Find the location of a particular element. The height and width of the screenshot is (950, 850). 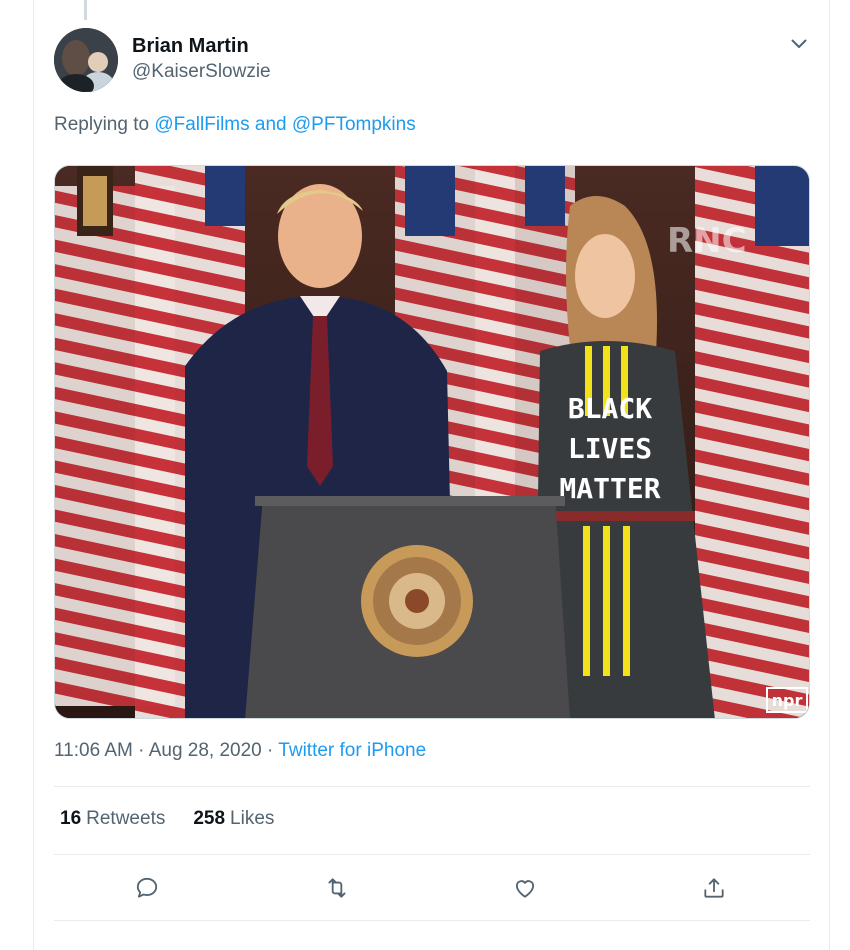

engagement-stats: 16 Retweets 258 Likes is located at coordinates (167, 819).